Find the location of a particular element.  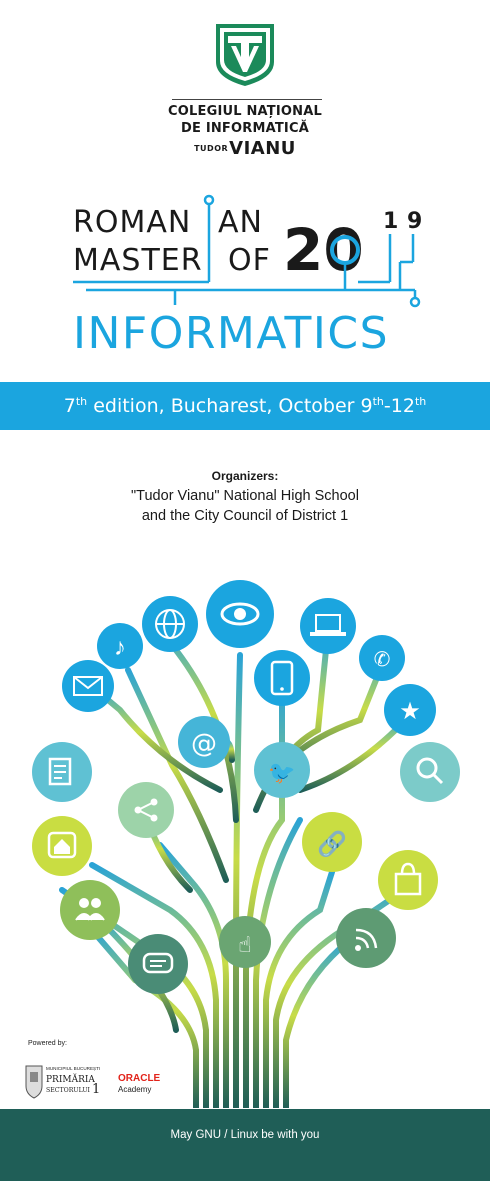

title-word-master: MASTER is located at coordinates (138, 260).